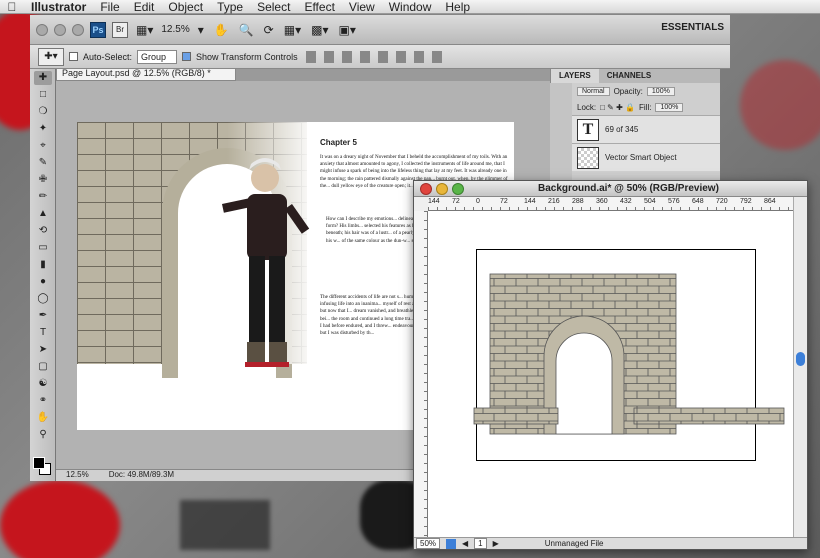  I want to click on eyedropper-tool-icon: ✎, so click(43, 163).